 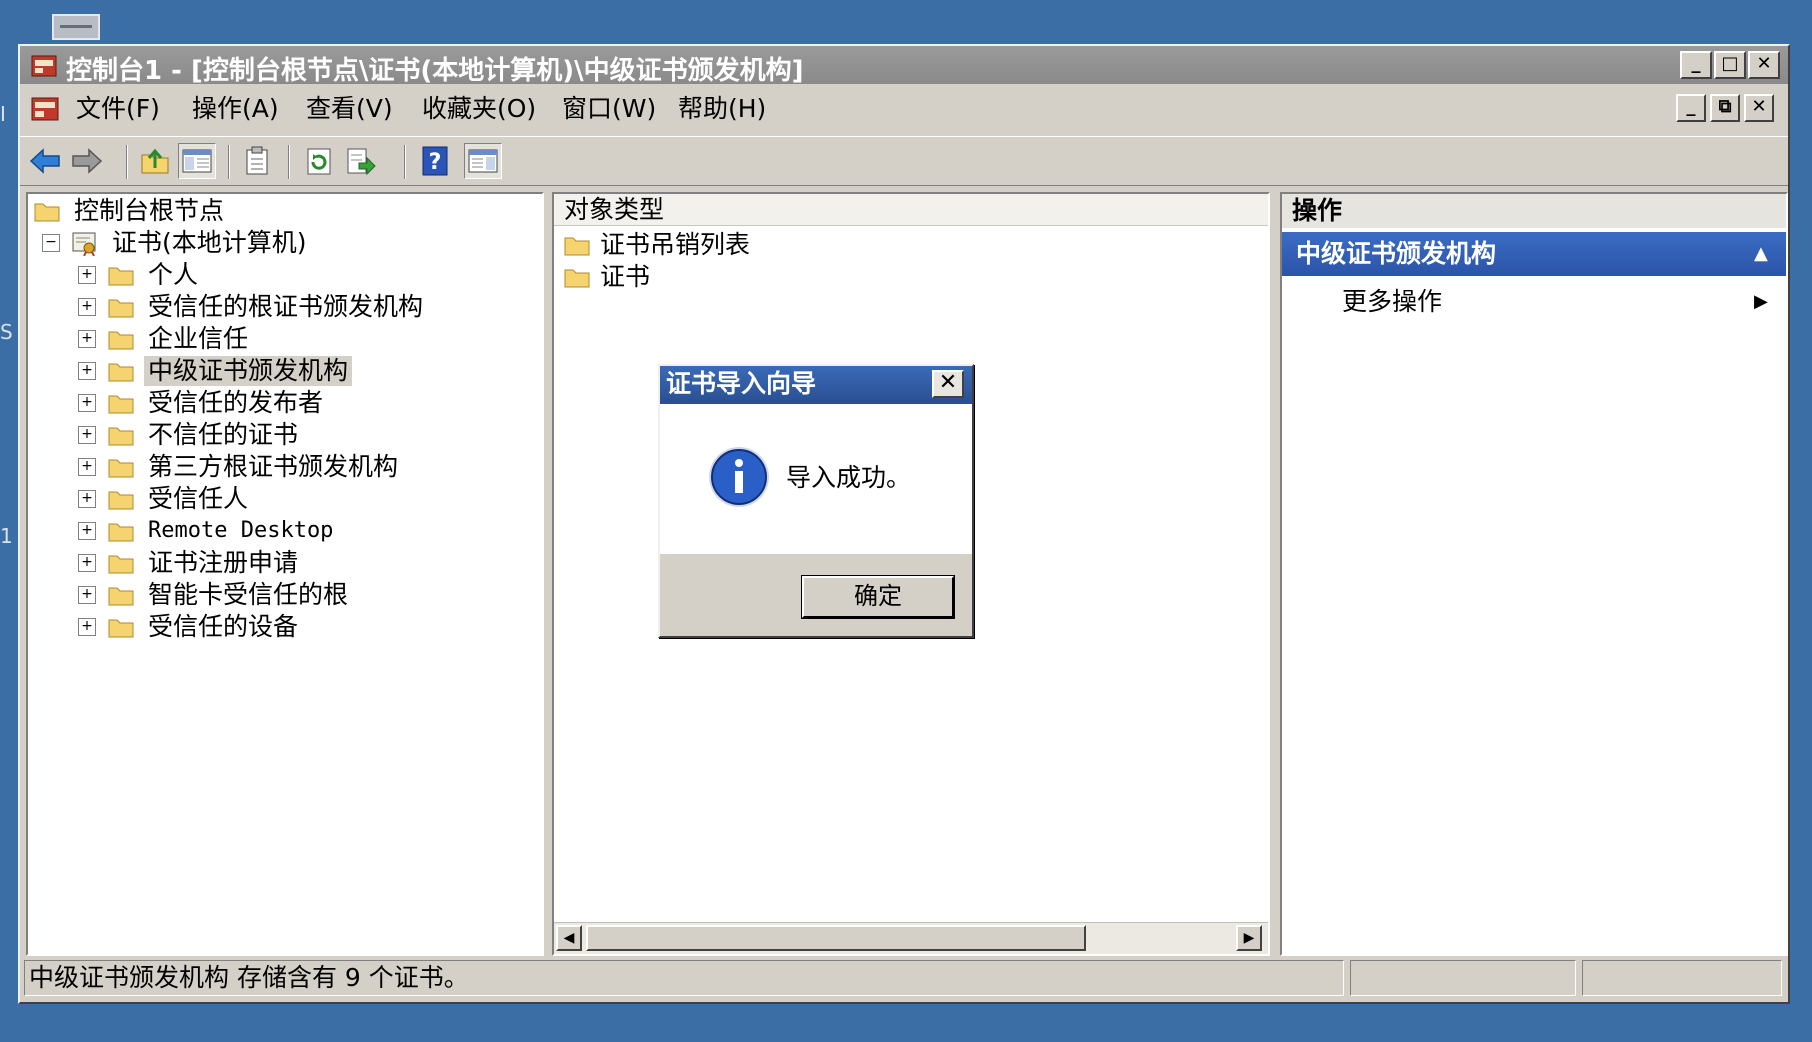 I want to click on title-bar: 控制台1 - [控制台根节点\证书(本地计算机)\中级证书颁发机构] _ □ ✕, so click(x=904, y=66).